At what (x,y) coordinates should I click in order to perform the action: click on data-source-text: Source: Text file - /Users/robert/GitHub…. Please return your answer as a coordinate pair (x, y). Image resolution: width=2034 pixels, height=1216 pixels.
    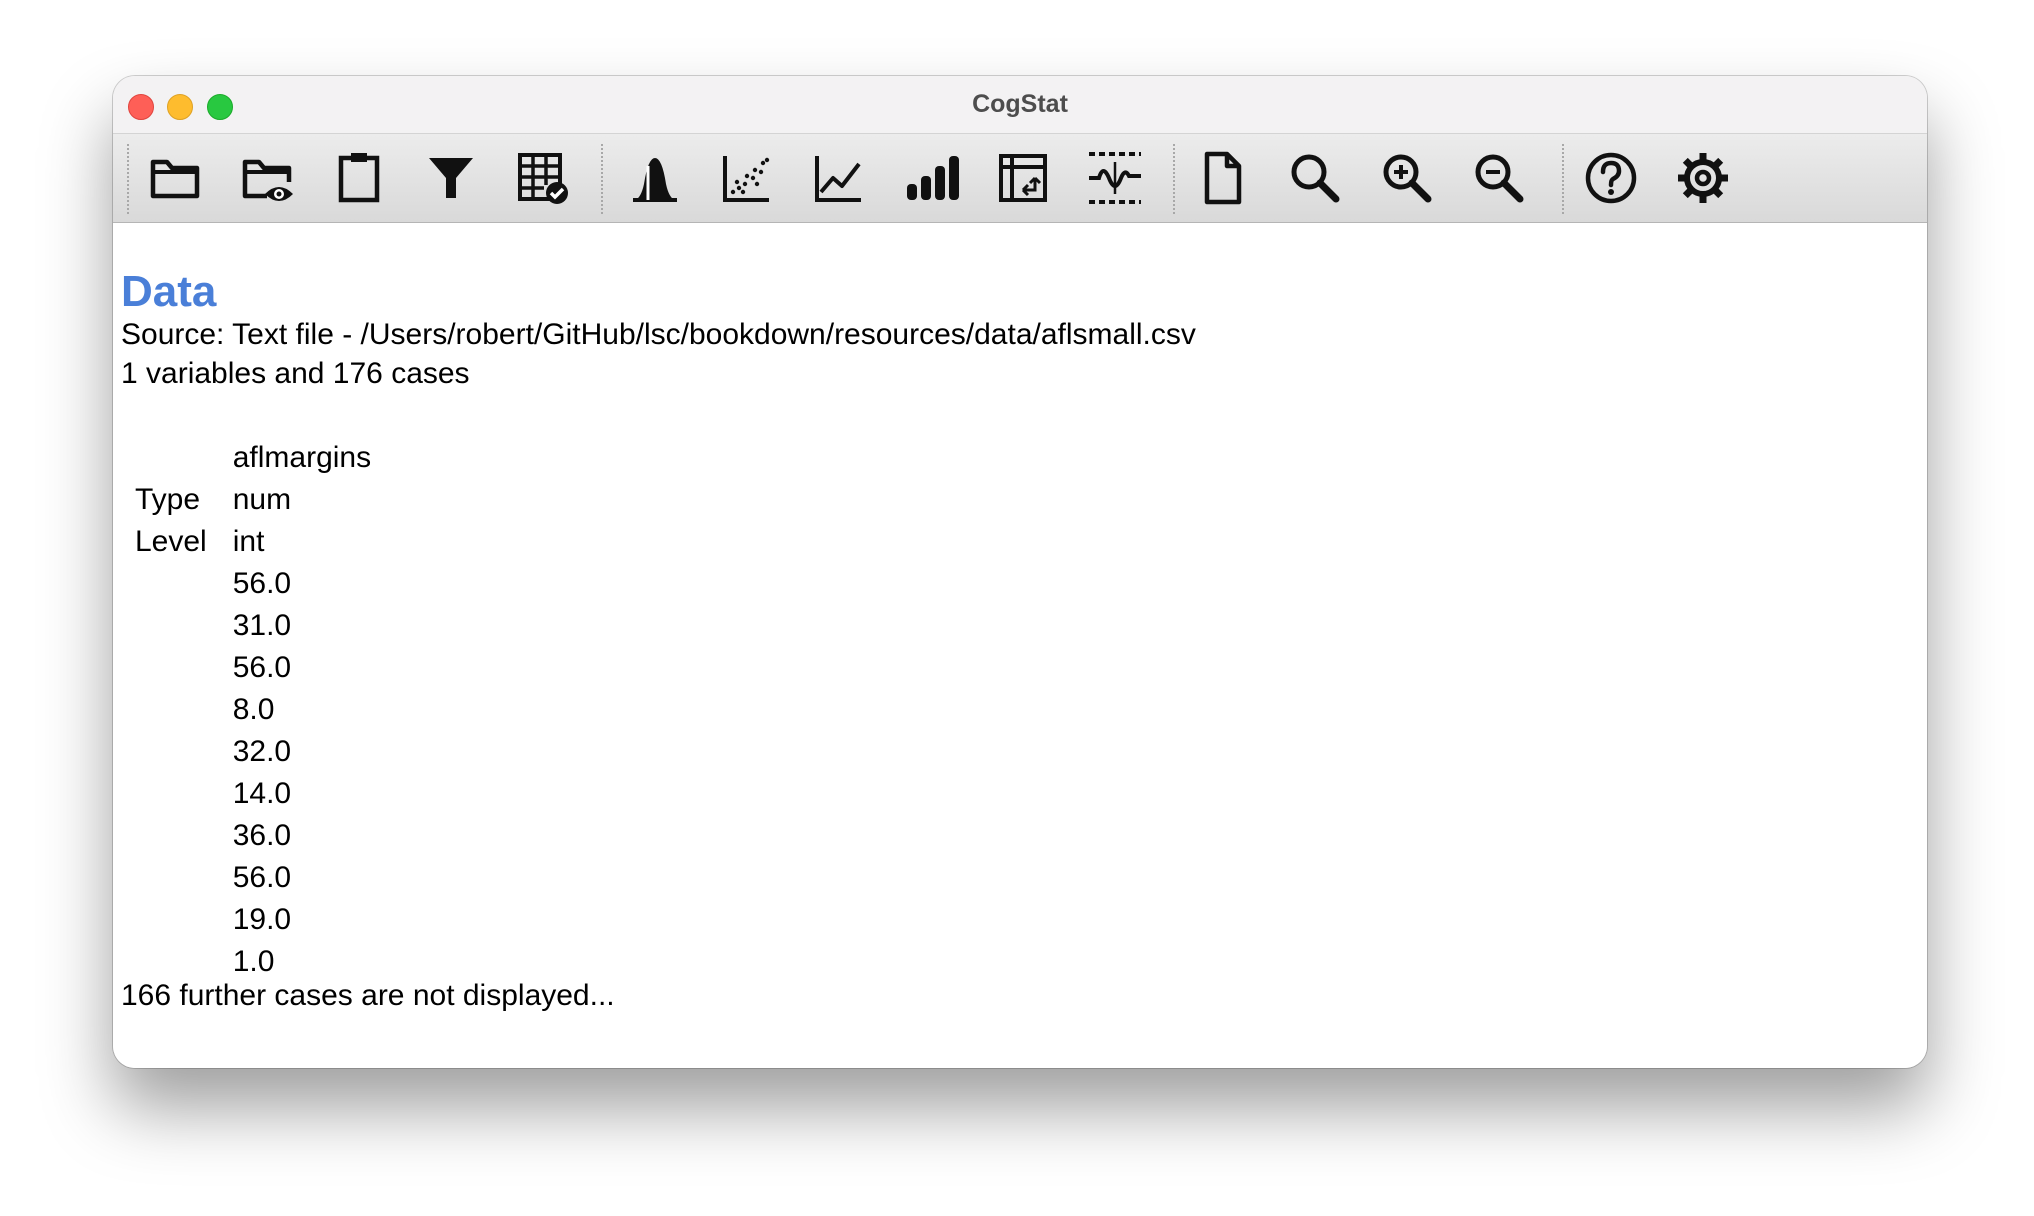
    Looking at the image, I should click on (658, 334).